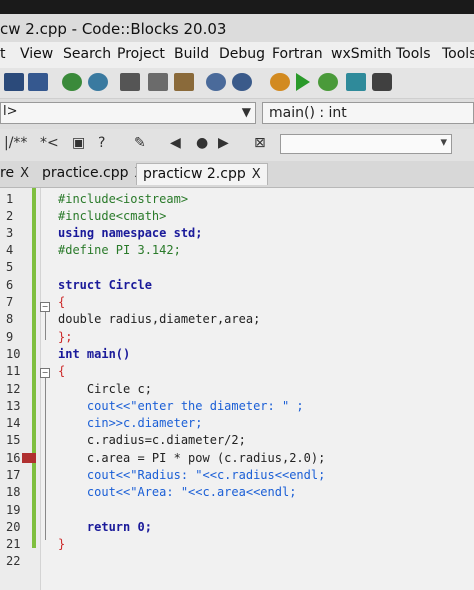  I want to click on menu-item-view: View, so click(36, 54).